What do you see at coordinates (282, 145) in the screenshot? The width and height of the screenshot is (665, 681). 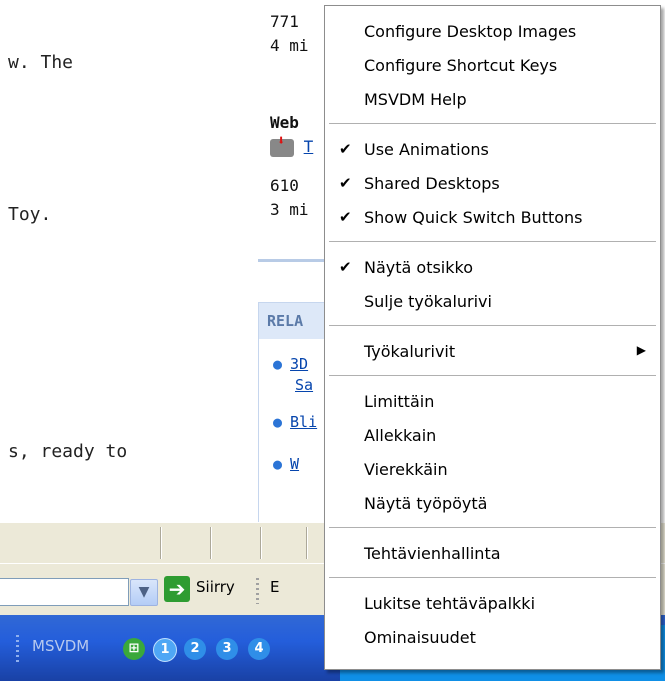 I see `download-icon: ⬇` at bounding box center [282, 145].